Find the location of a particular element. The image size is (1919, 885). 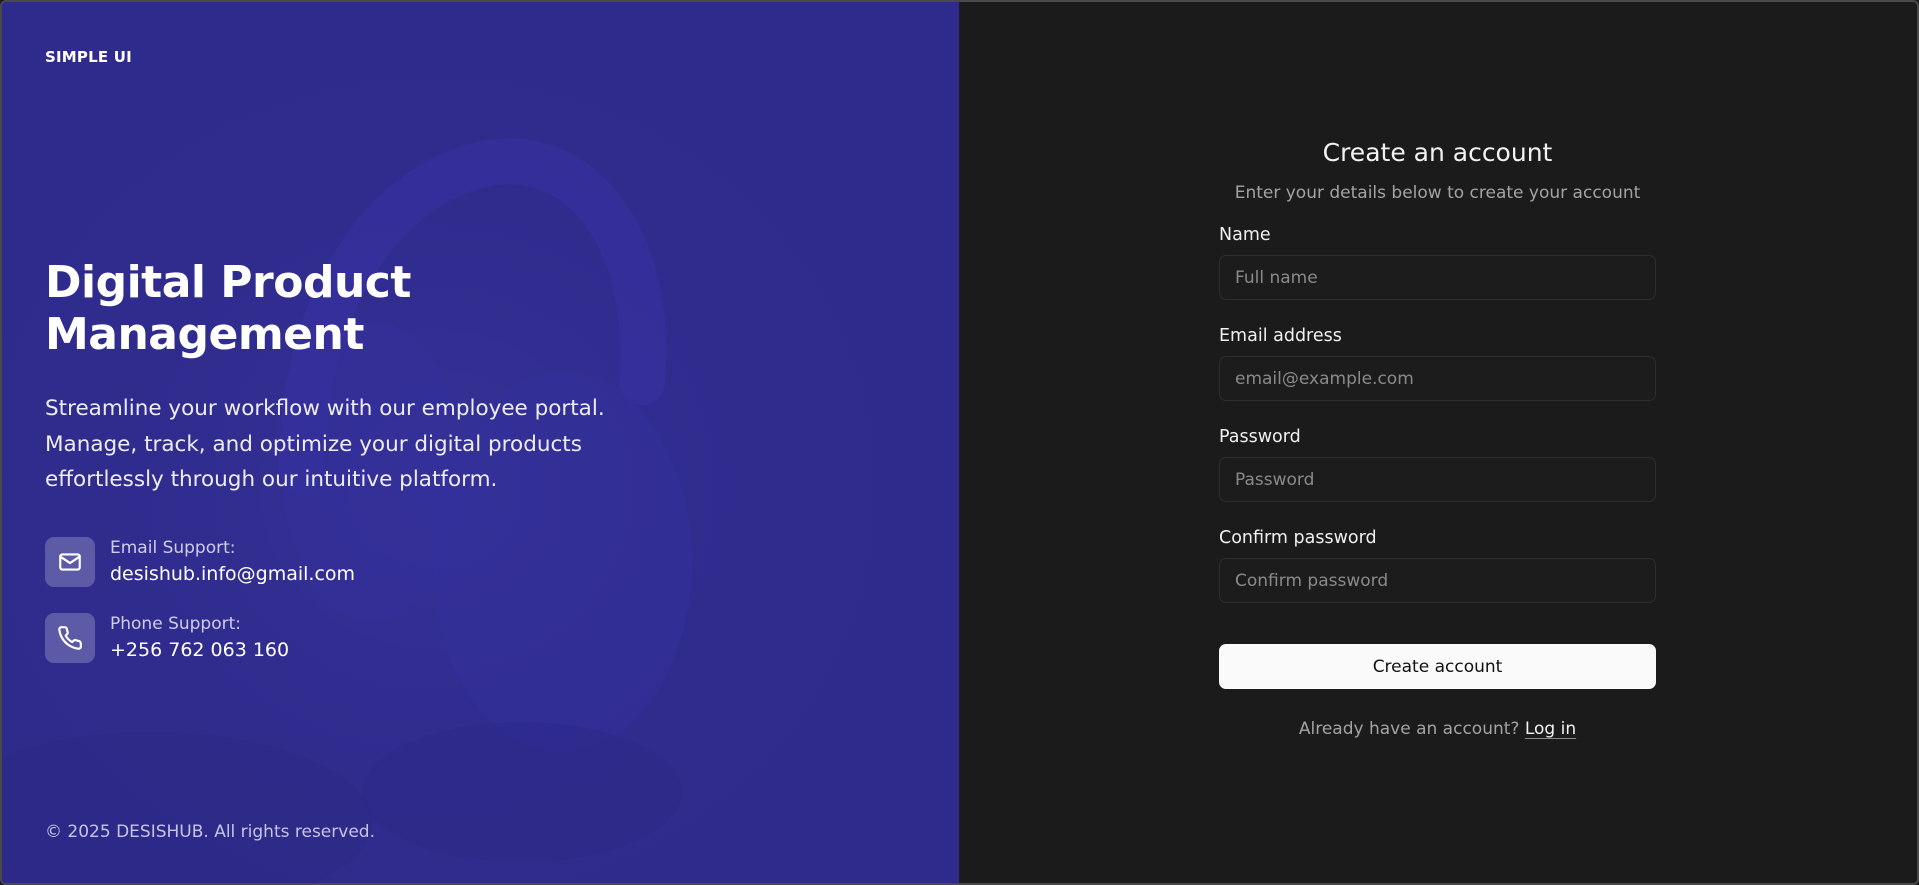

hero-title-line: Management is located at coordinates (204, 334).